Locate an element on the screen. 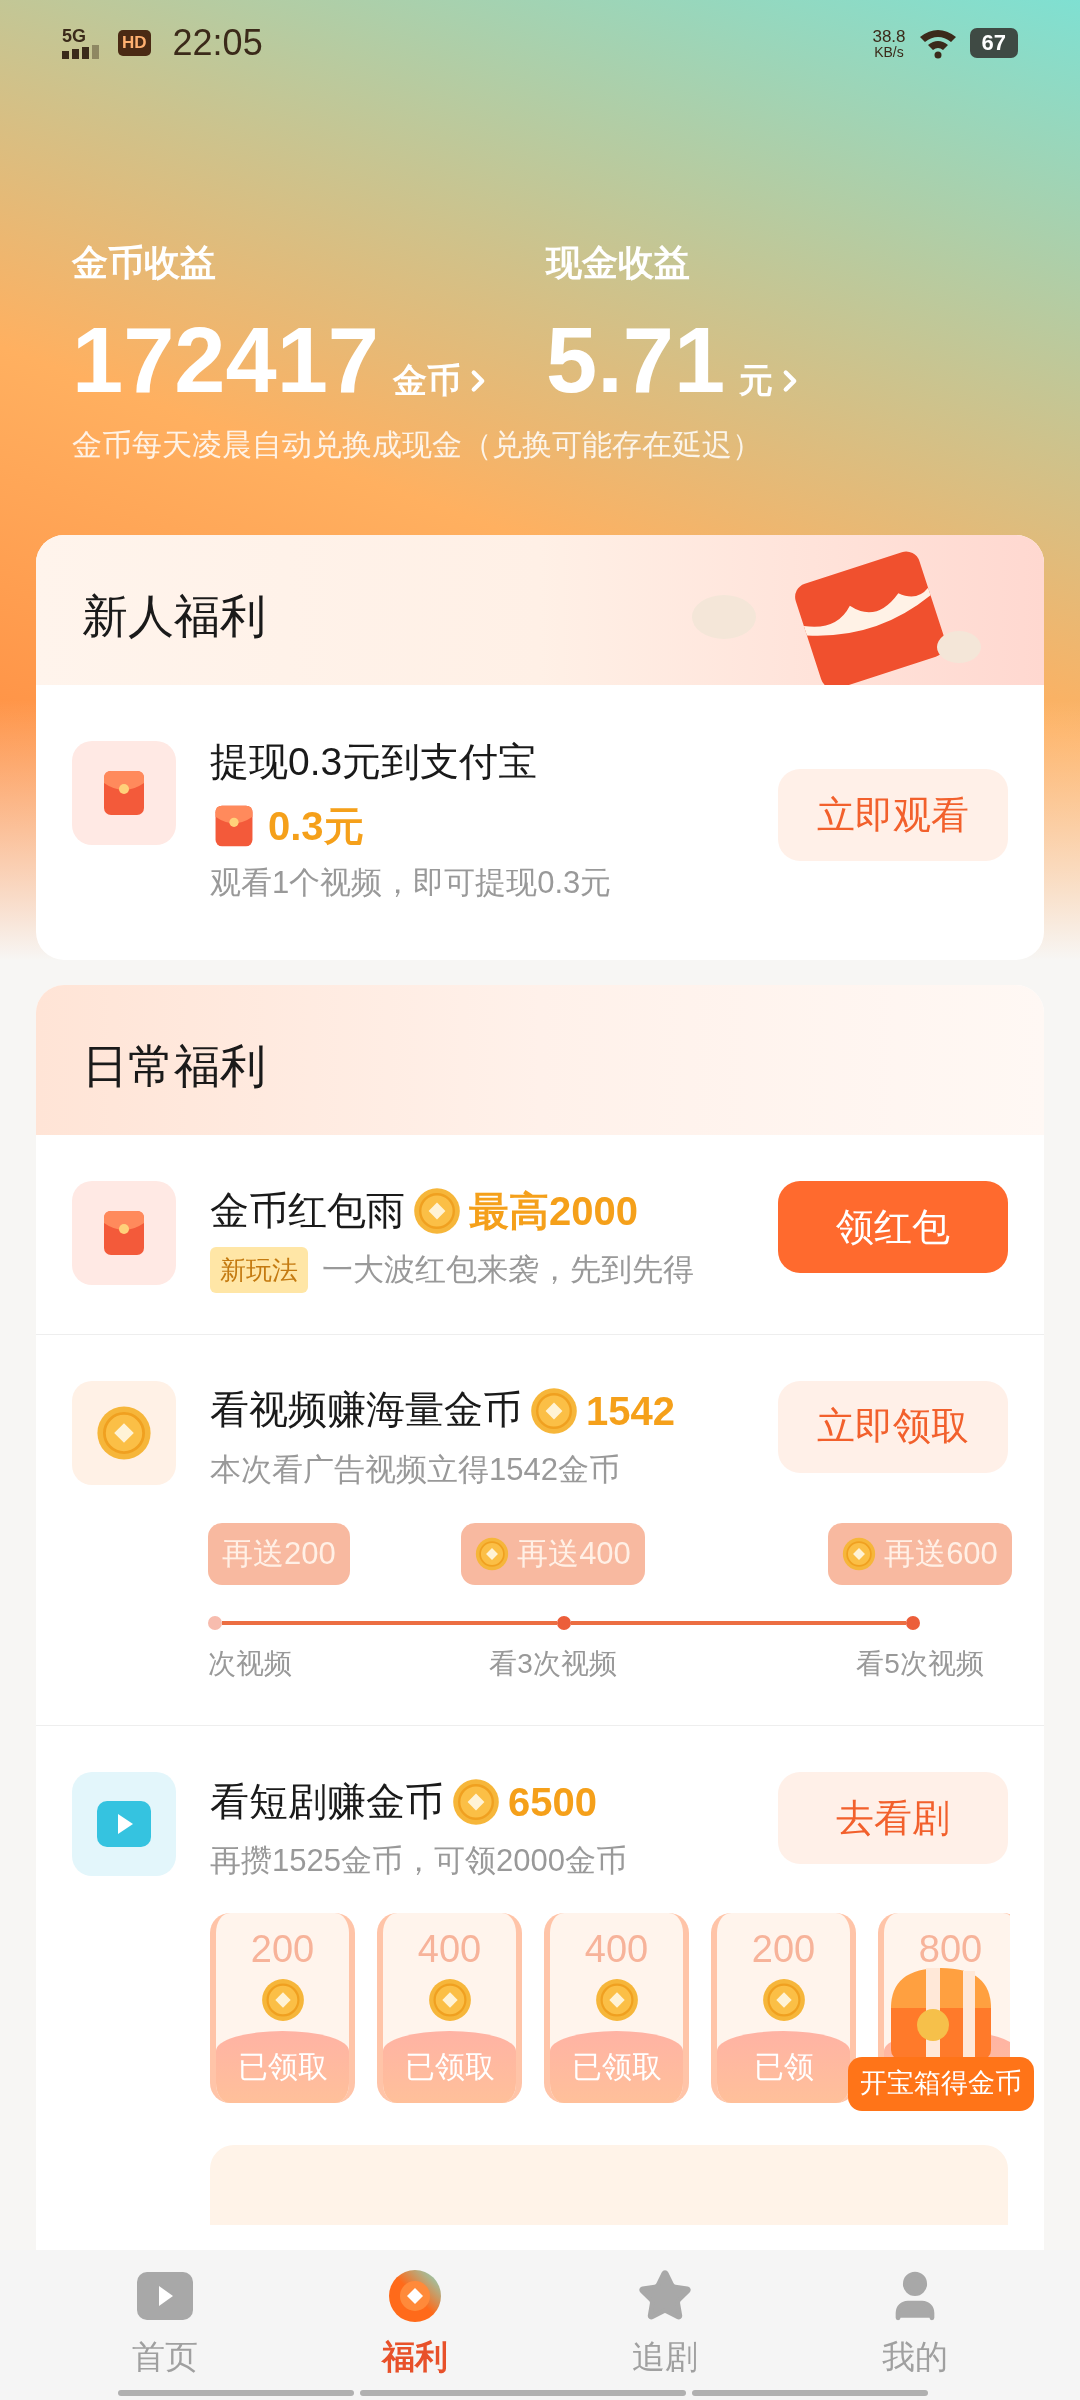  section-title: 日常福利 is located at coordinates (174, 1066).